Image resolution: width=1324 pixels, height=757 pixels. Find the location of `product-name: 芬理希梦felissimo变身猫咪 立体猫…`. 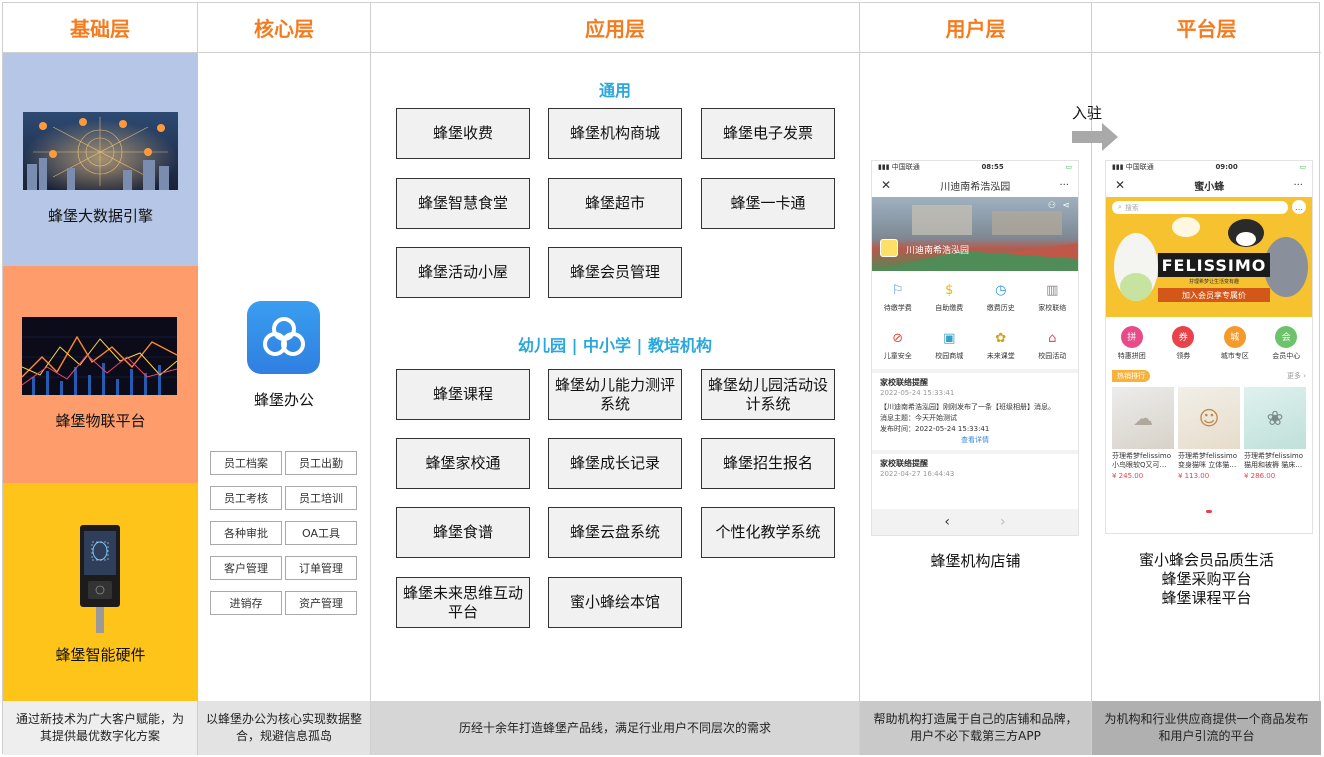

product-name: 芬理希梦felissimo变身猫咪 立体猫… is located at coordinates (1208, 460).